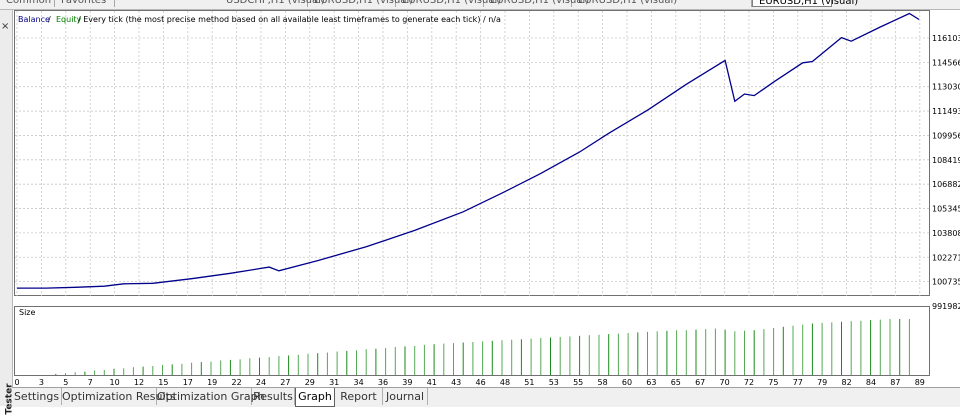  I want to click on top-tab-3: EURUSD,H1 (visual), so click(360, 3).